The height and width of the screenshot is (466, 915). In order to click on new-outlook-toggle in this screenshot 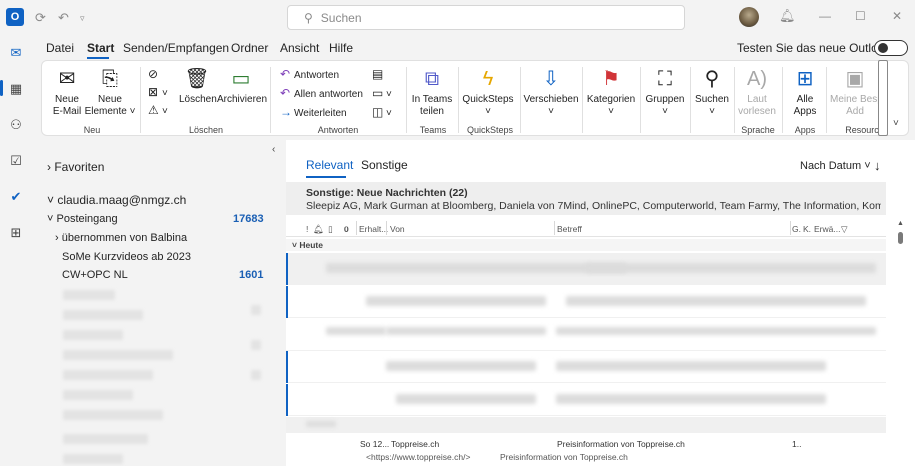, I will do `click(891, 48)`.